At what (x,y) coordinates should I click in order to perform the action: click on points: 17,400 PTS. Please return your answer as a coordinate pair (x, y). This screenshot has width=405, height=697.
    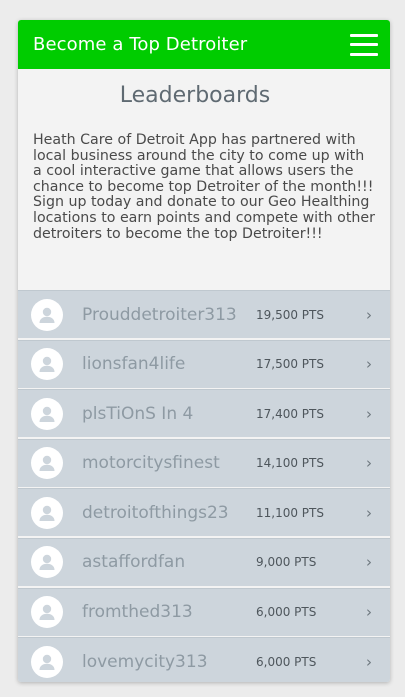
    Looking at the image, I should click on (290, 413).